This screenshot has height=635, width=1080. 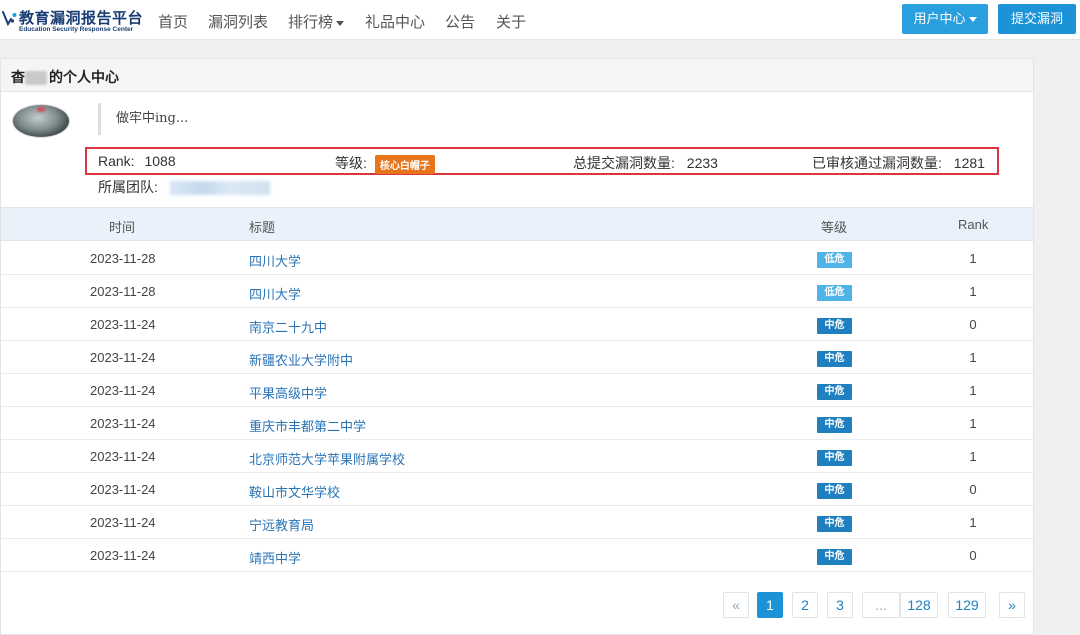 I want to click on redacted-team-name, so click(x=219, y=188).